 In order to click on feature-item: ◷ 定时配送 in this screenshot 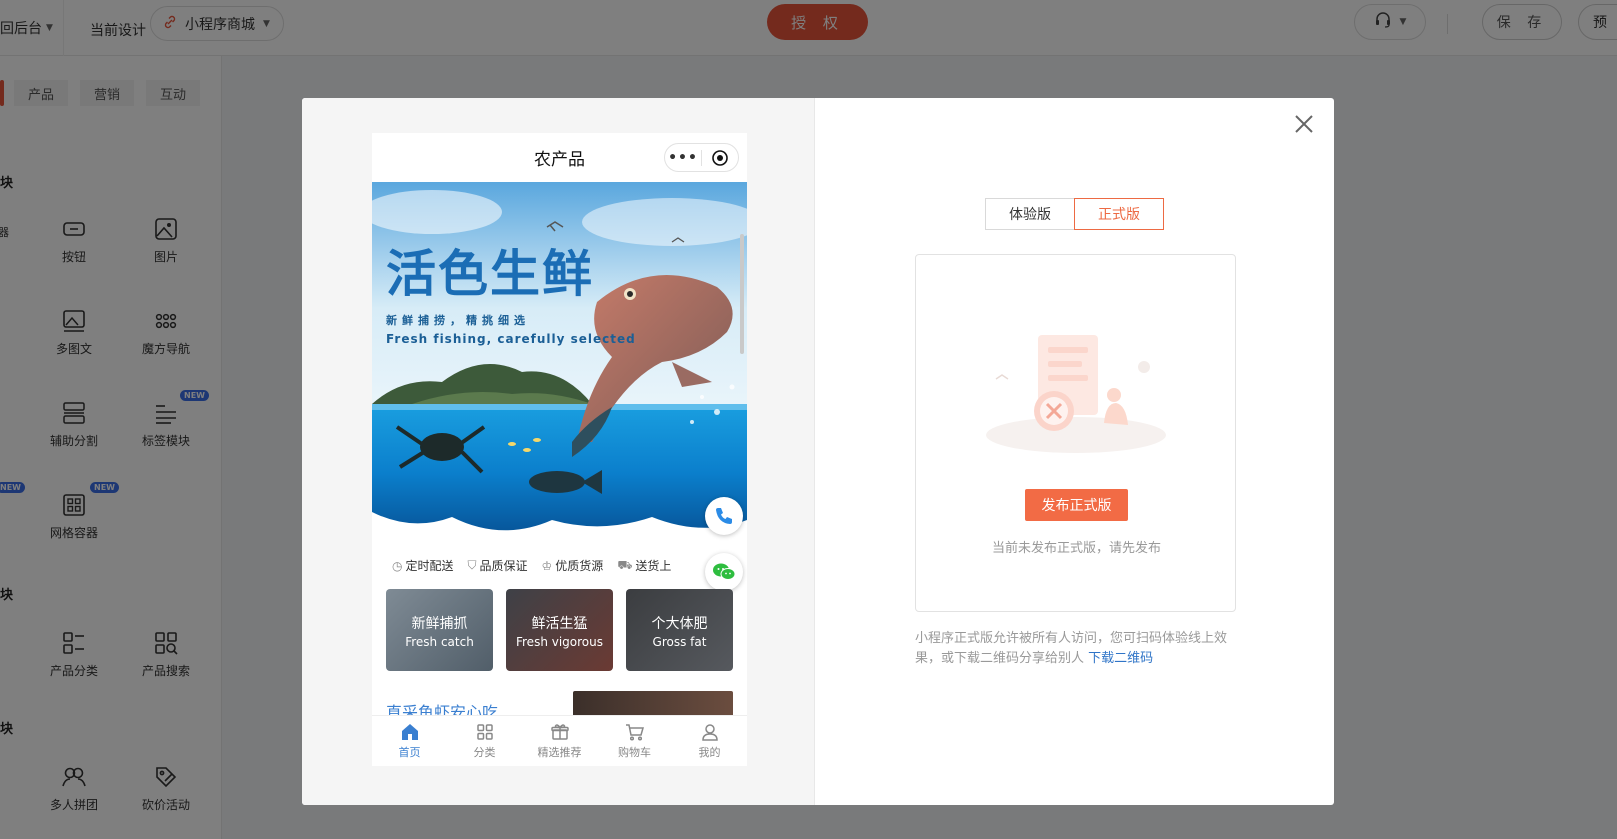, I will do `click(423, 565)`.